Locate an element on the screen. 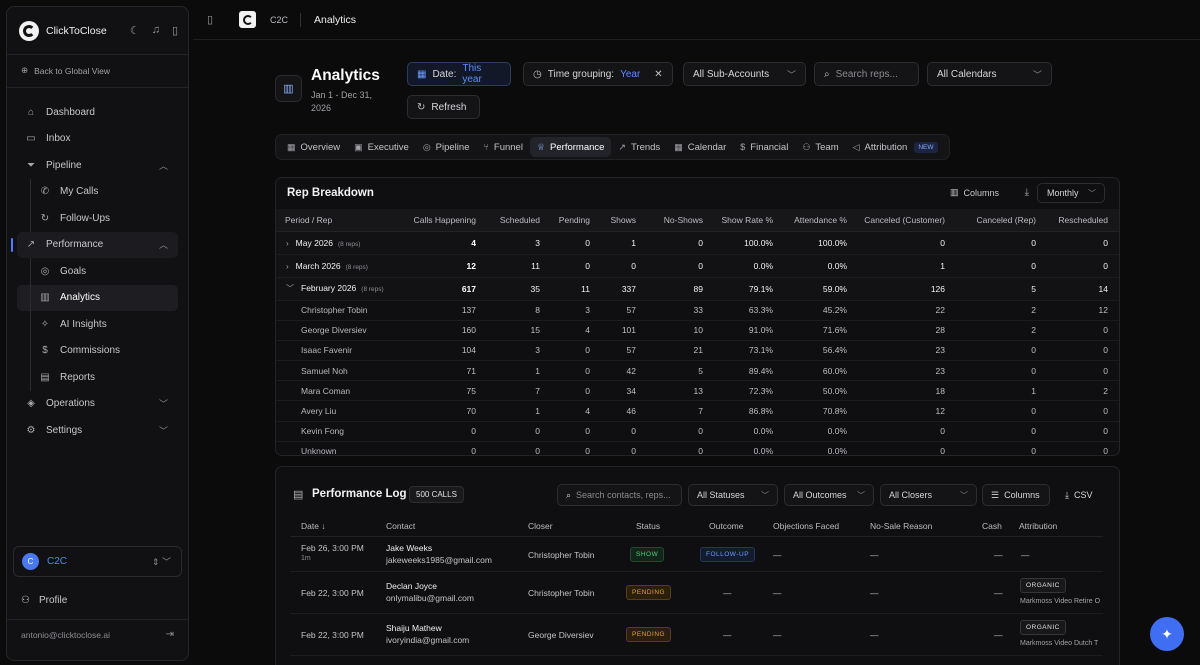  sidebar-item-ai-insights: ✧ AI Insights is located at coordinates (97, 324).